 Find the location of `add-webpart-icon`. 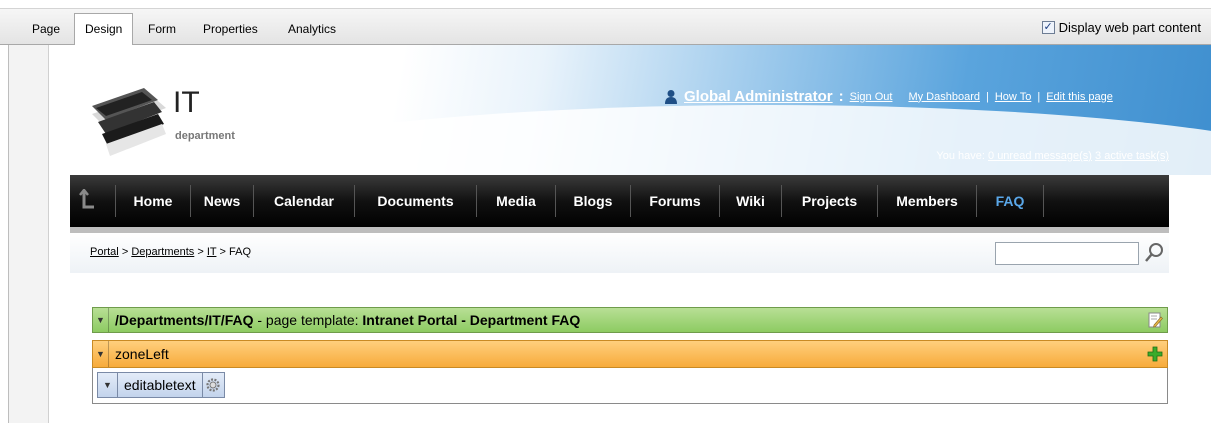

add-webpart-icon is located at coordinates (1155, 354).